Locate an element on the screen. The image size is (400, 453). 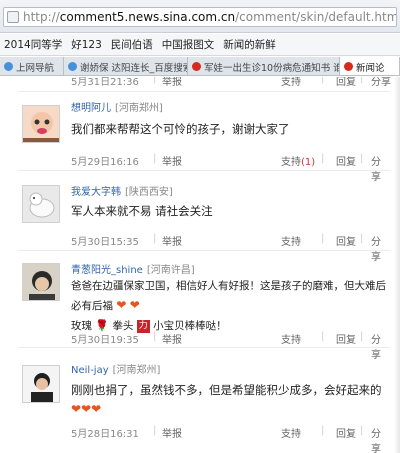
tab-label: 新闻论 is located at coordinates (370, 68).